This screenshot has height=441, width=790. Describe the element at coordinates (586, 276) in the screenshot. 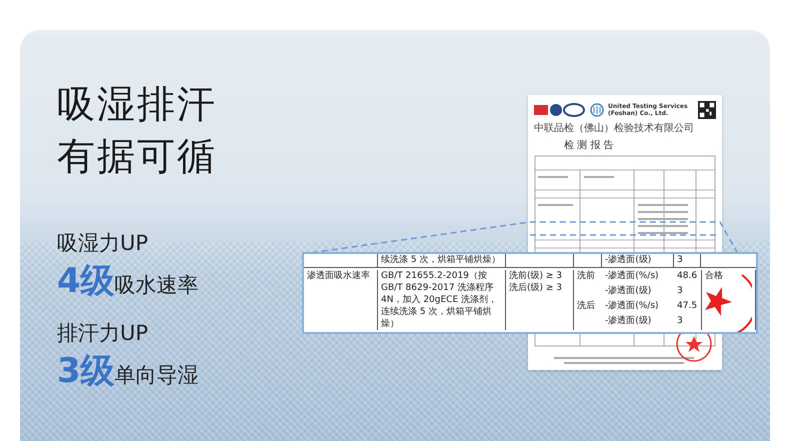

I see `table-cell-text: 洗前` at that location.